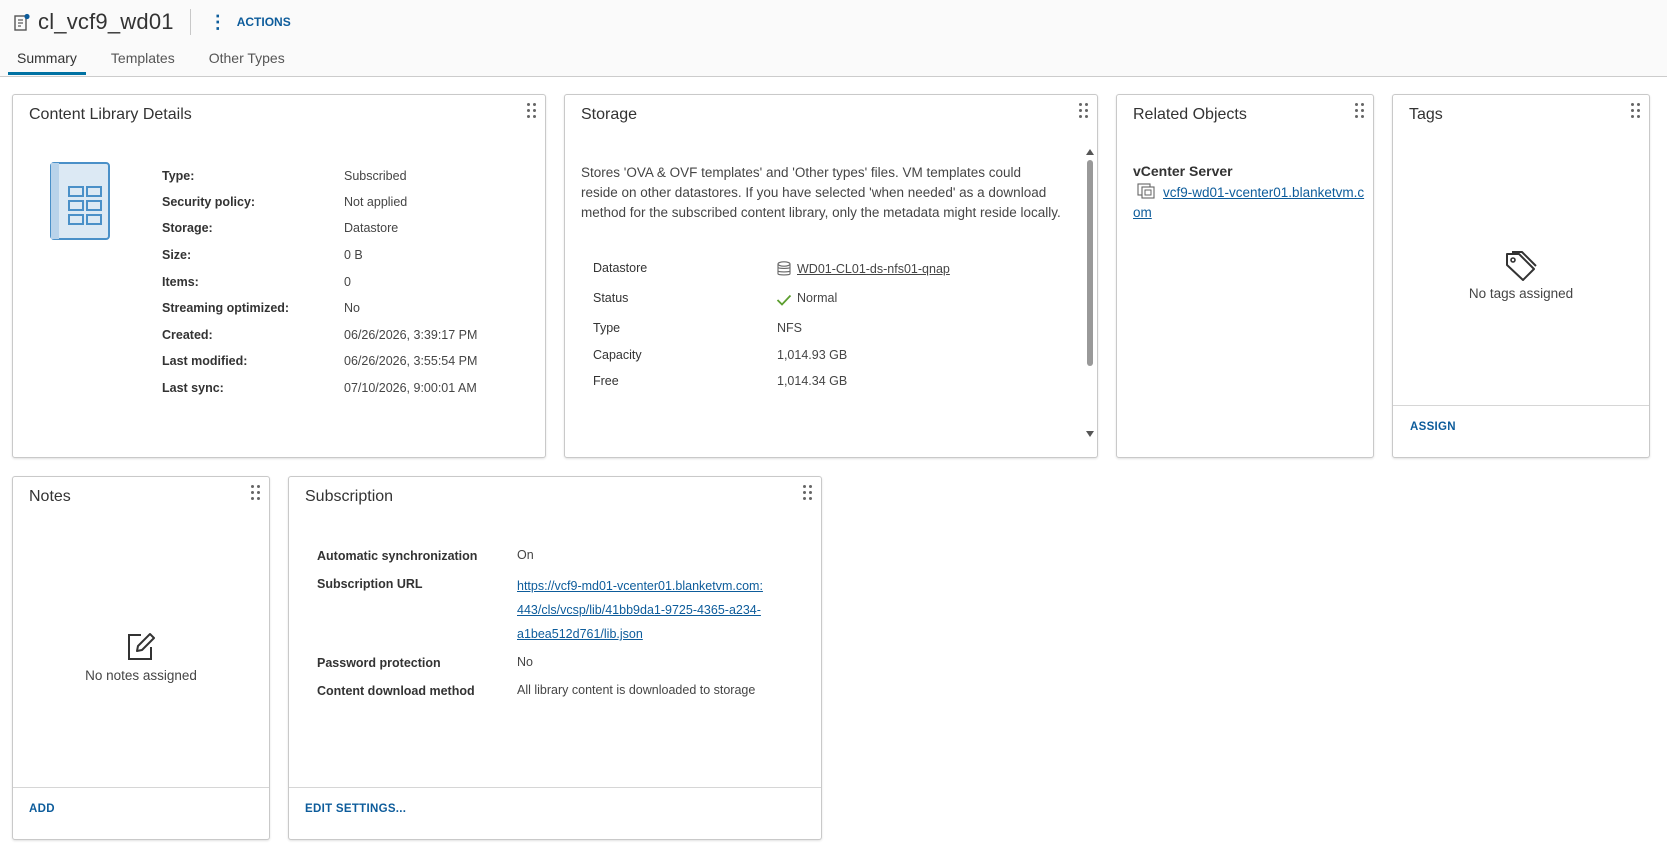 The height and width of the screenshot is (856, 1667). I want to click on tags-empty-state: No tags assigned, so click(1521, 276).